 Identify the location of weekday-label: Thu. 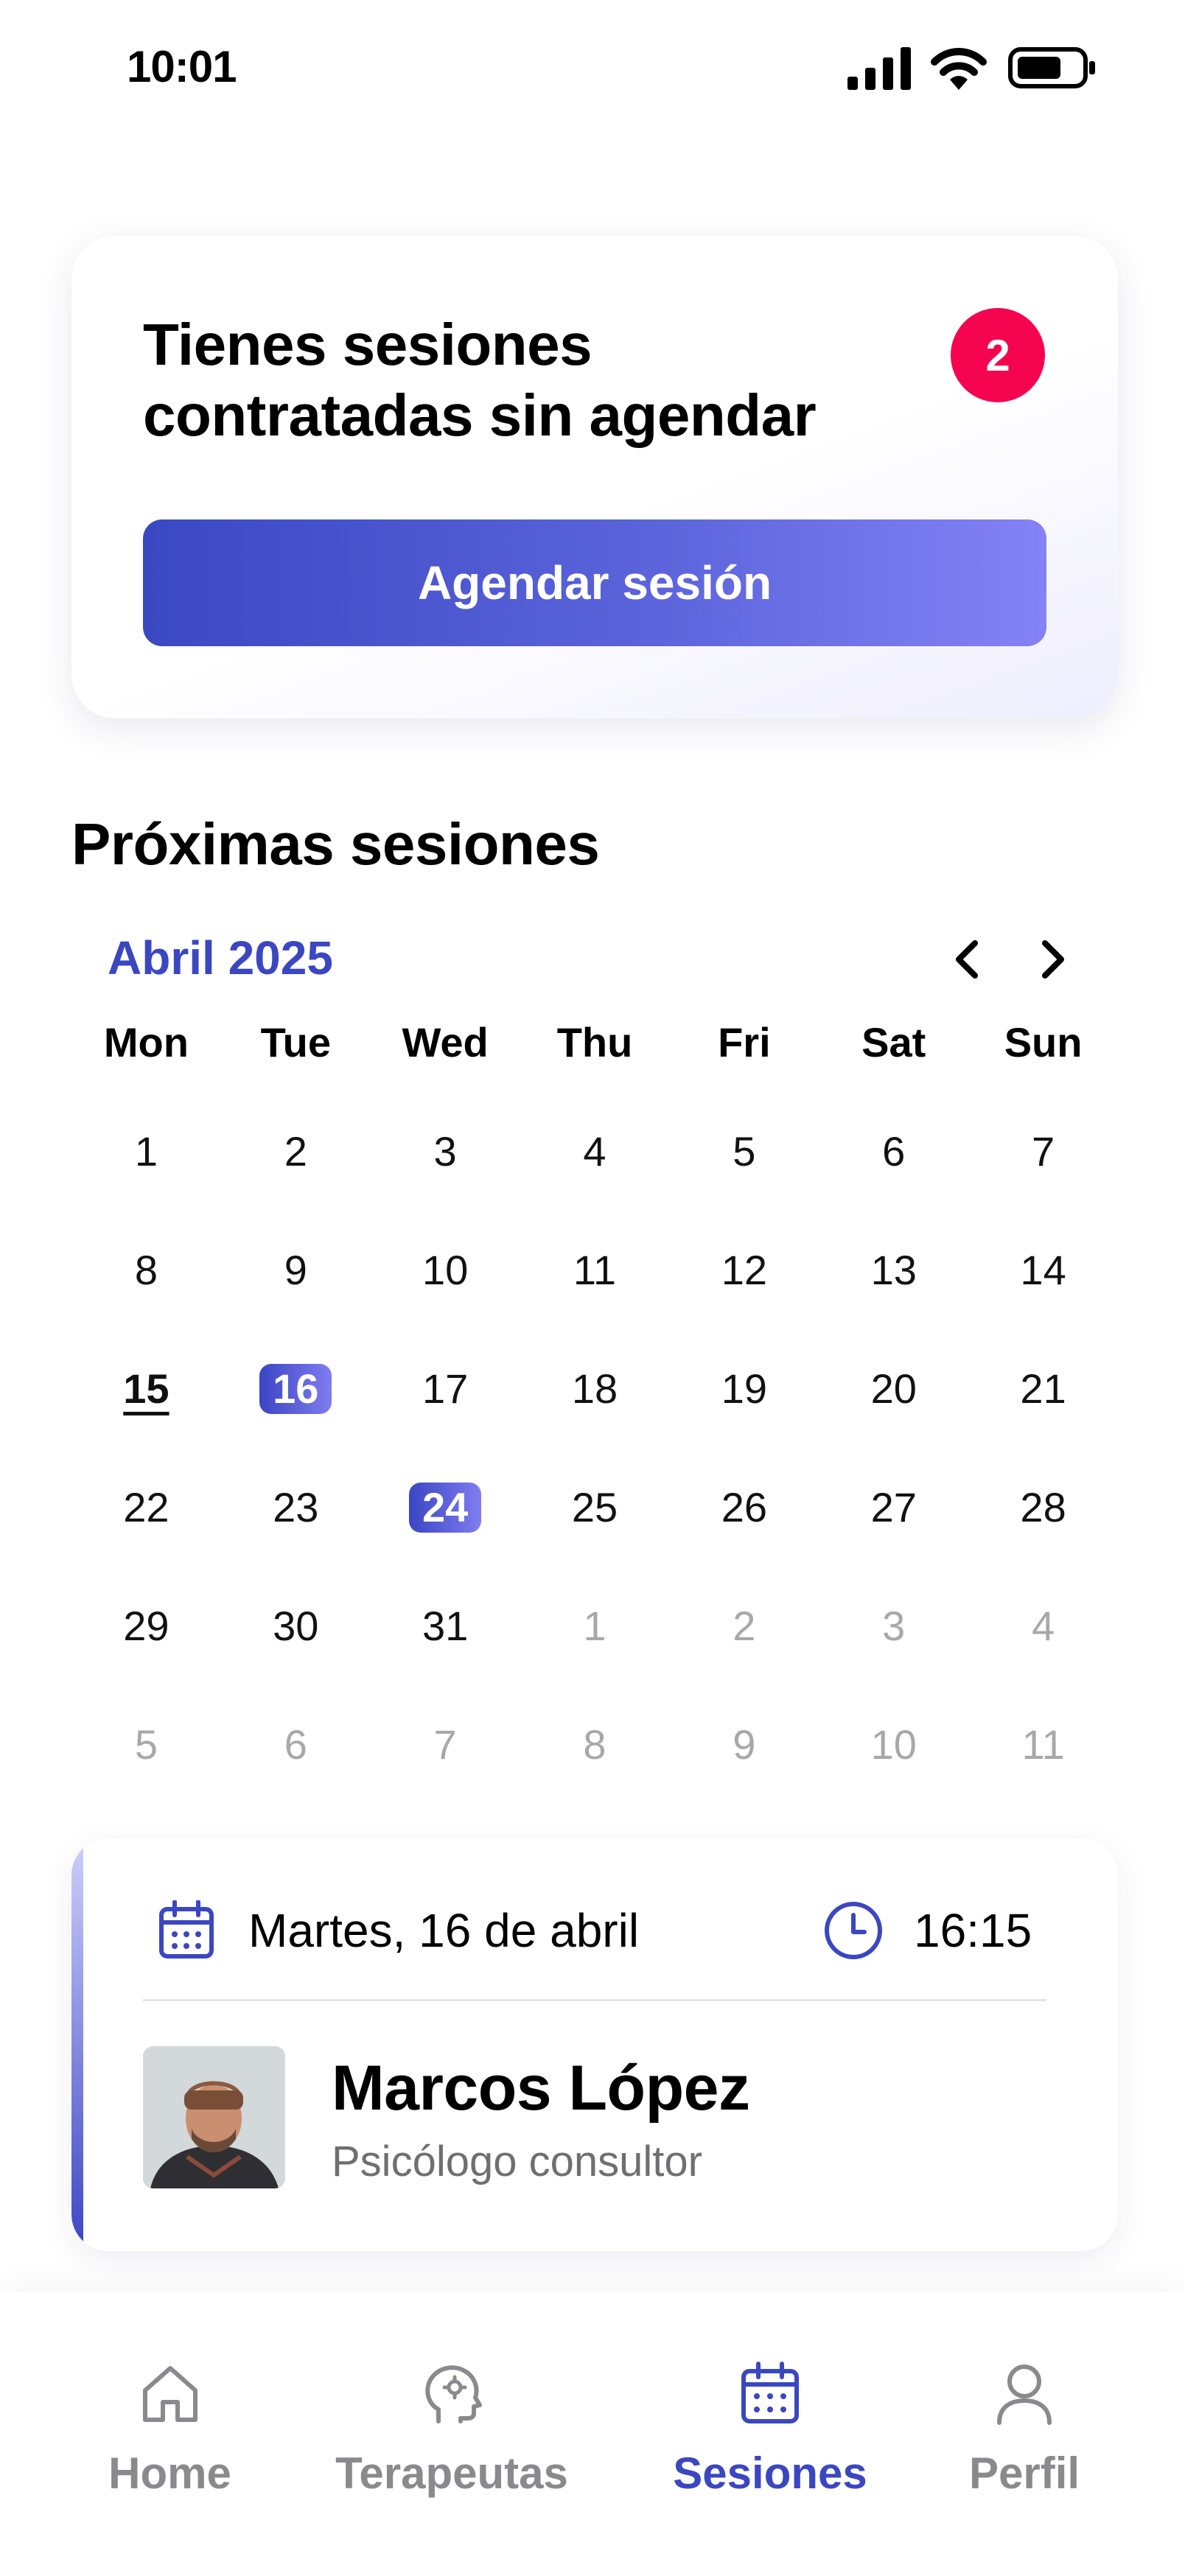
(594, 1042).